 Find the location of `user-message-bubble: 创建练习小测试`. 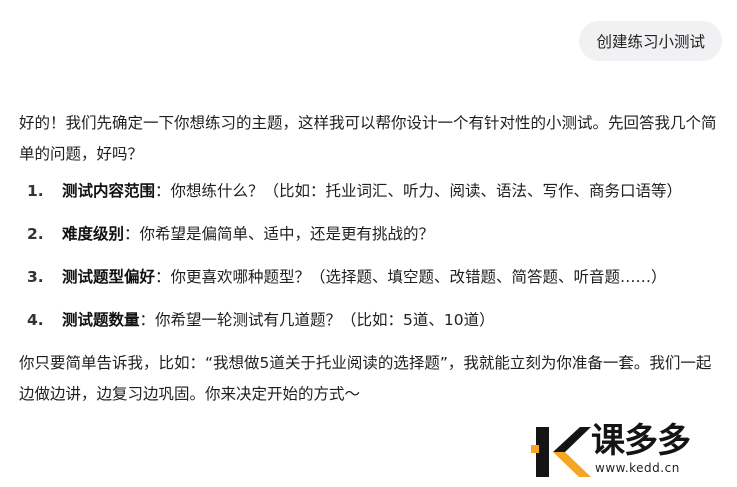

user-message-bubble: 创建练习小测试 is located at coordinates (650, 41).